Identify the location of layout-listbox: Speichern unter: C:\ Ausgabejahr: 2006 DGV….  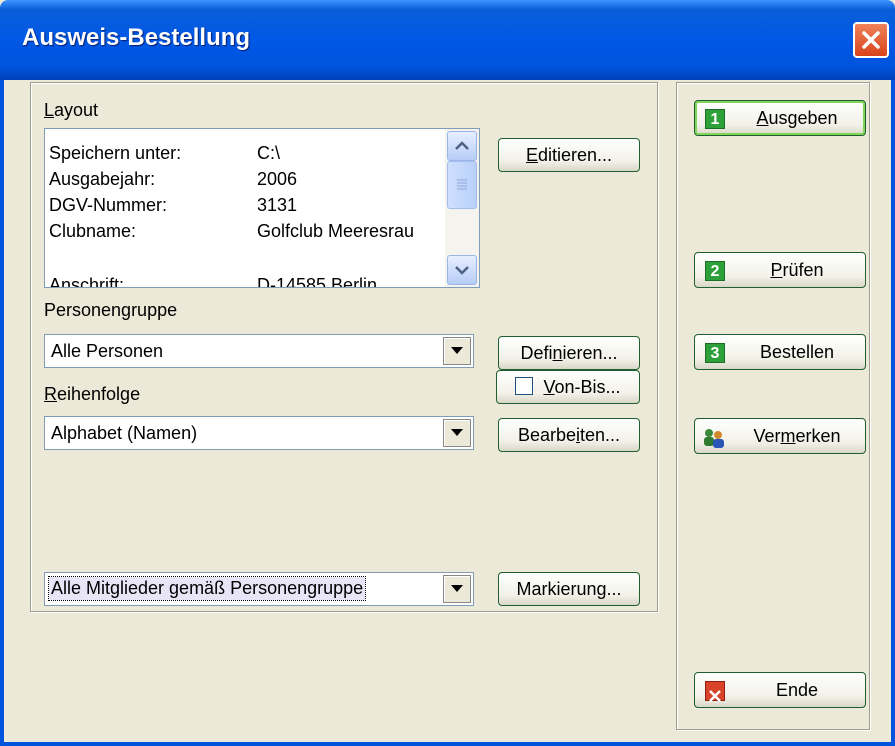
(262, 208).